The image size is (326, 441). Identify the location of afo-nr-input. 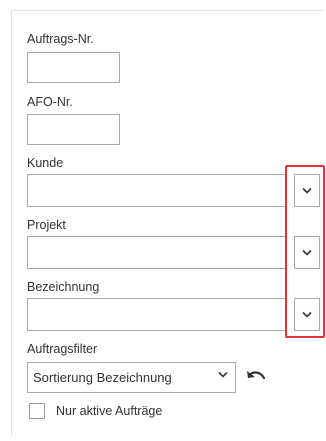
(73, 129).